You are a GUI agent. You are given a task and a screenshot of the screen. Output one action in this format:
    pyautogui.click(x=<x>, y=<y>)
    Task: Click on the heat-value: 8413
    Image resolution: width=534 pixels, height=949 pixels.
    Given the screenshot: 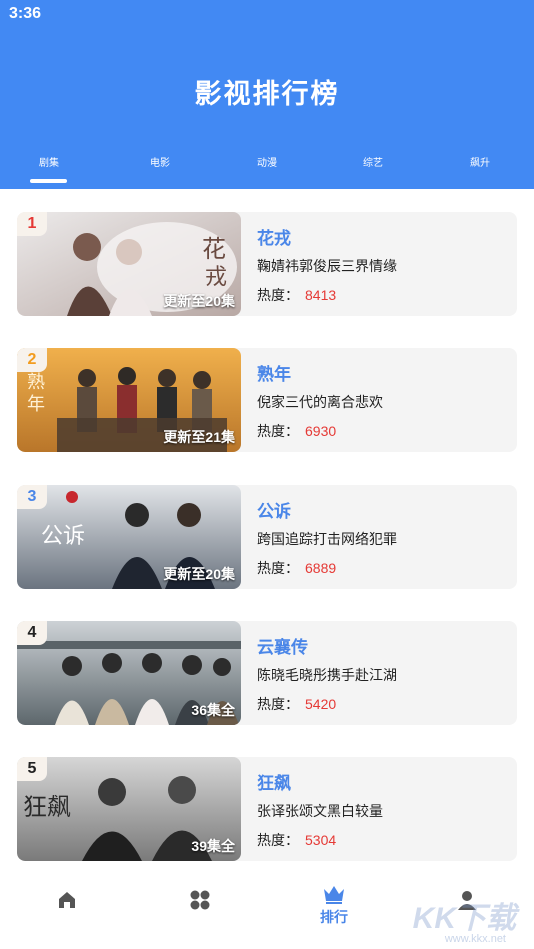 What is the action you would take?
    pyautogui.click(x=321, y=295)
    